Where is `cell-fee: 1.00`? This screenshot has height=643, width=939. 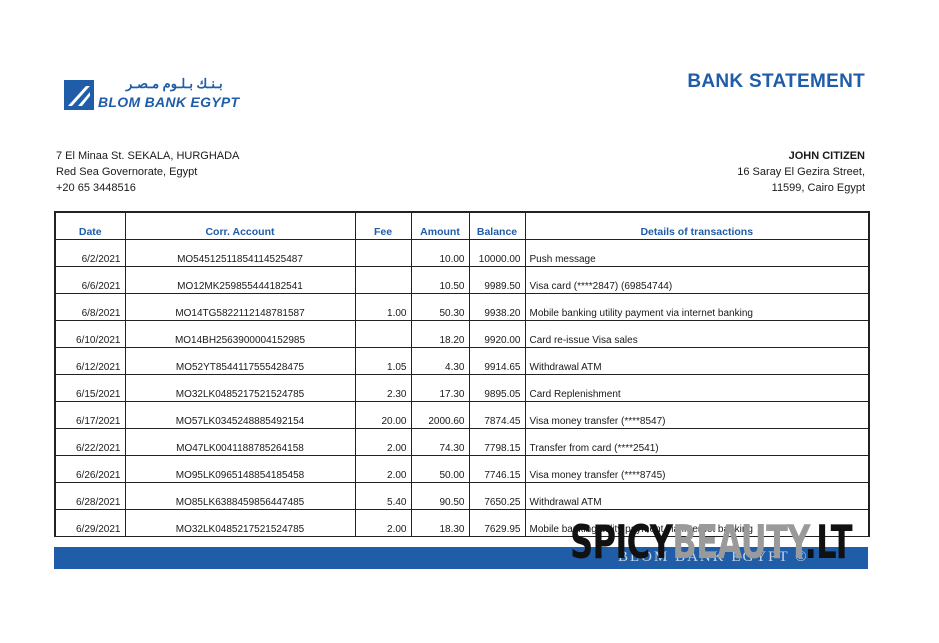
cell-fee: 1.00 is located at coordinates (383, 307).